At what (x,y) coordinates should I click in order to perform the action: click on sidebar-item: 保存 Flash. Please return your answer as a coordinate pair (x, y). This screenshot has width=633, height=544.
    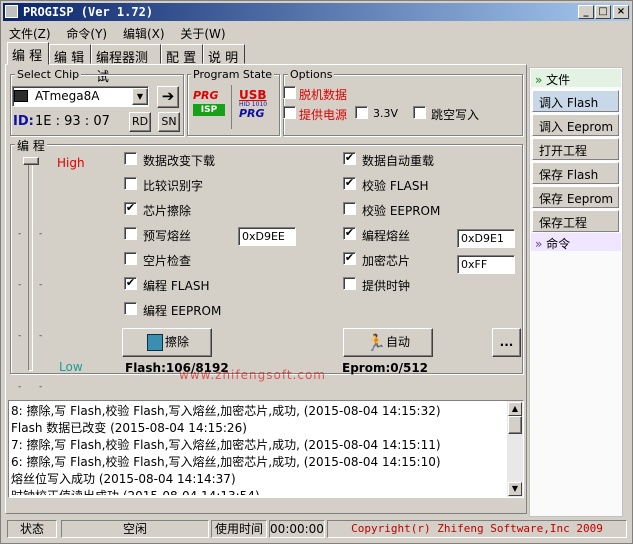
    Looking at the image, I should click on (575, 173).